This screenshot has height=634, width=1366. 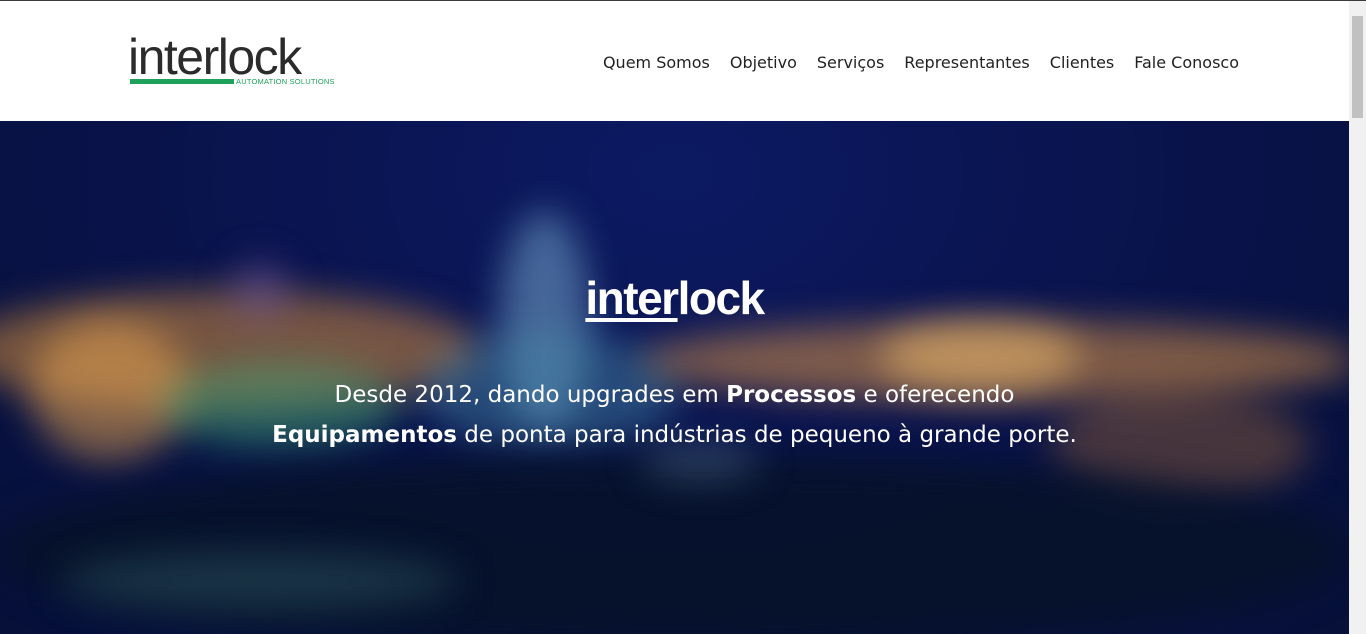 What do you see at coordinates (1186, 62) in the screenshot?
I see `nav-fale-conosco: Fale Conosco` at bounding box center [1186, 62].